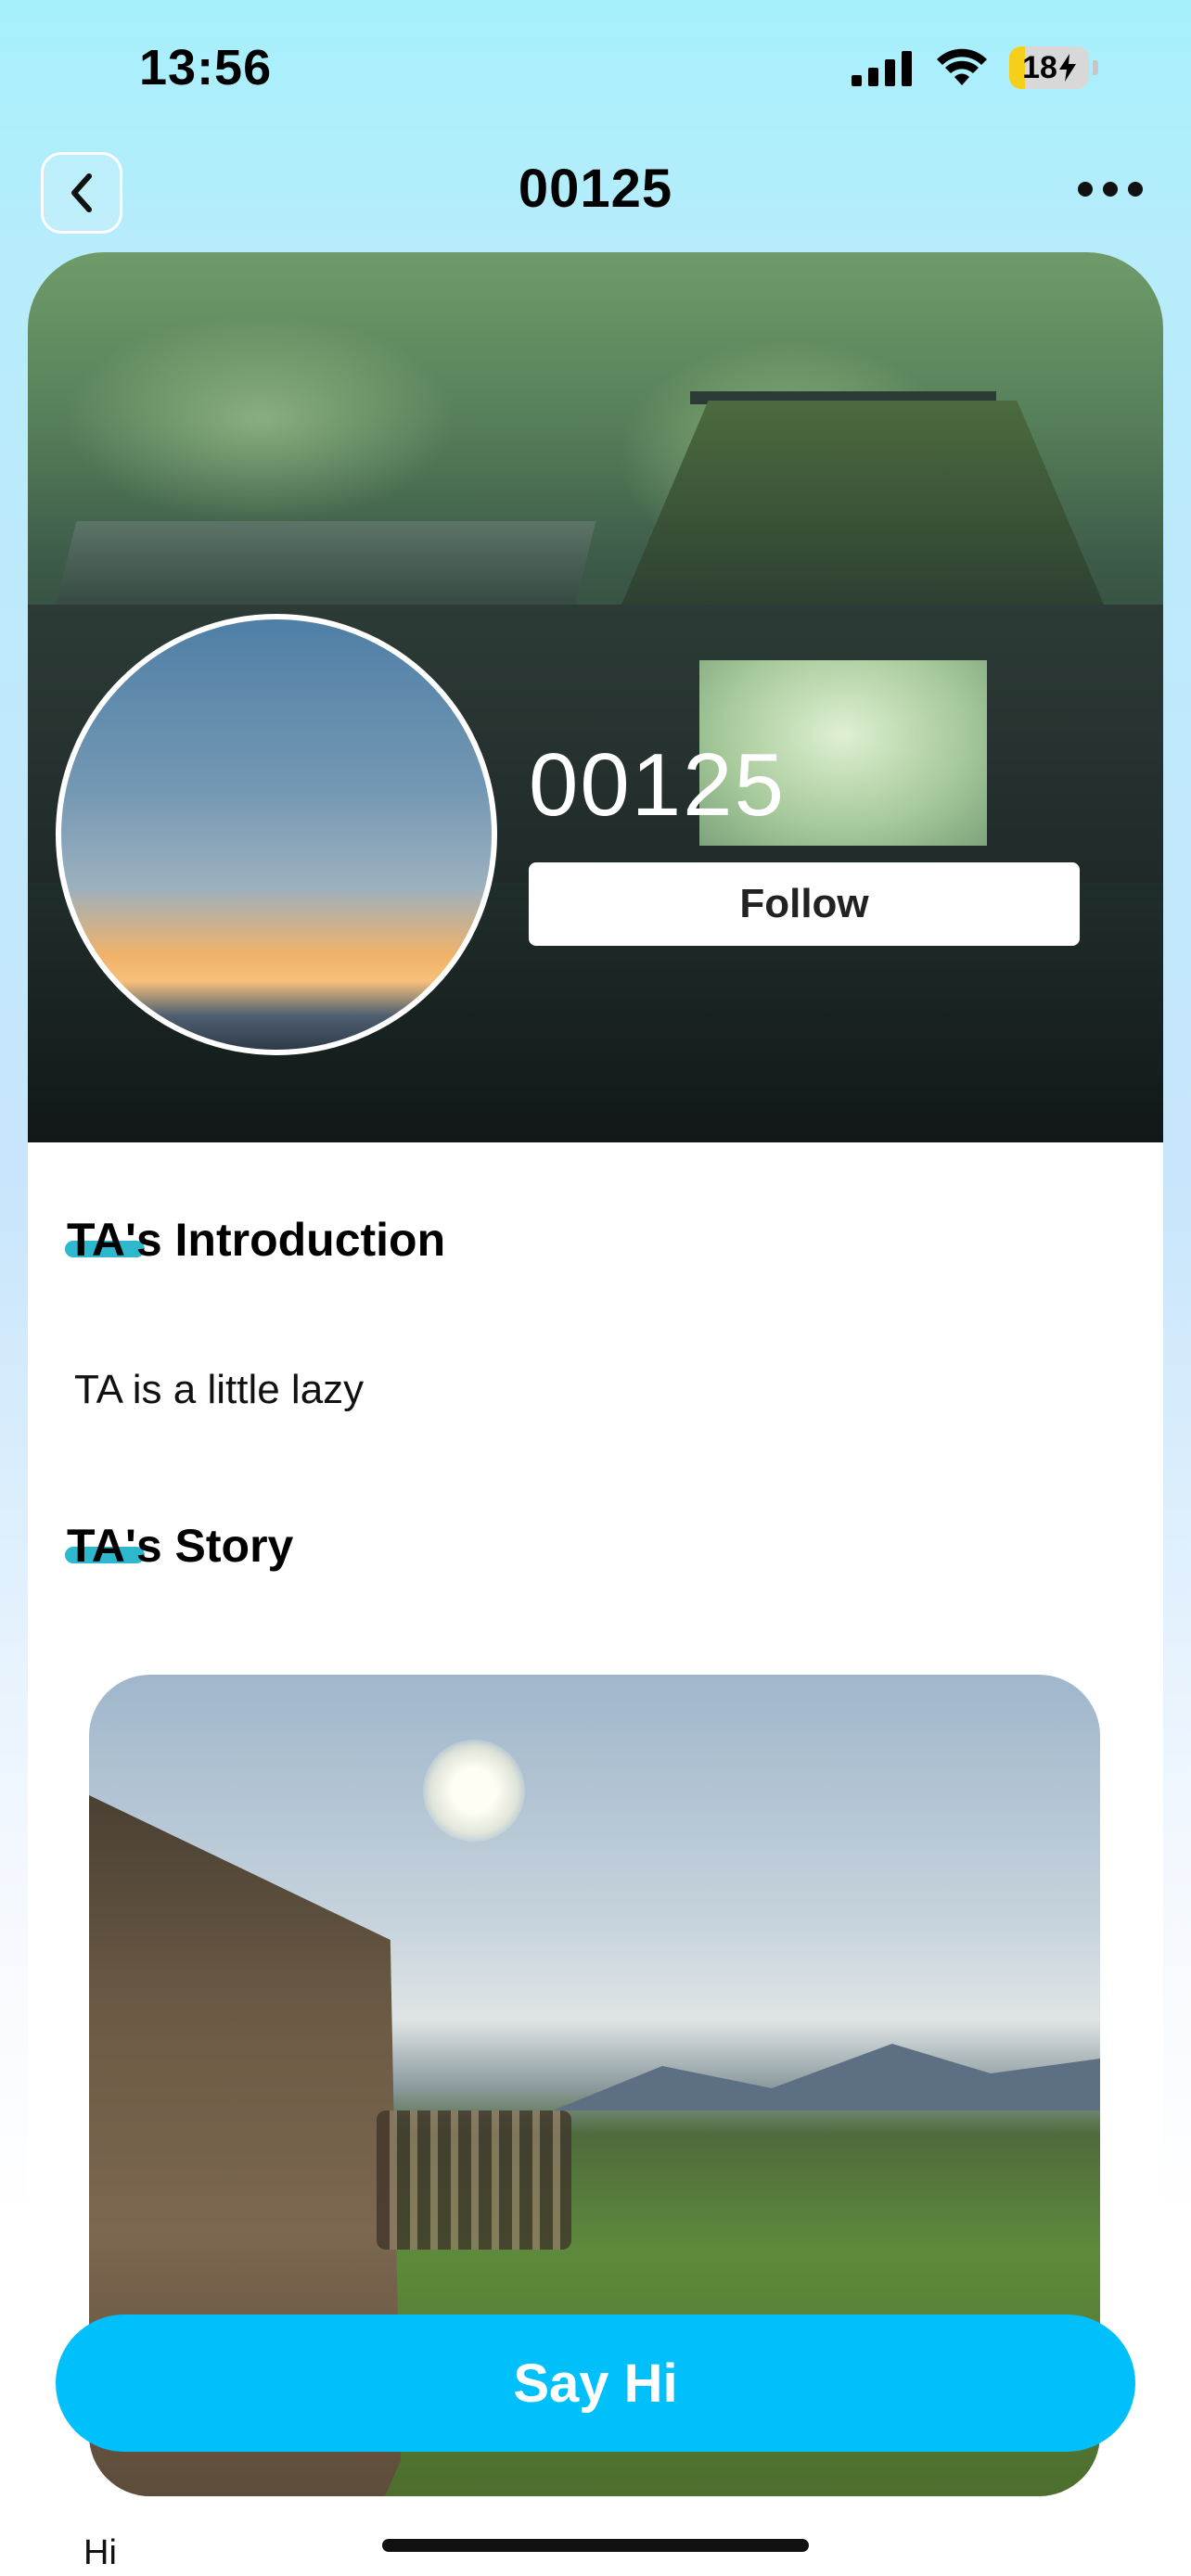 This screenshot has height=2576, width=1191. I want to click on home-indicator, so click(595, 2545).